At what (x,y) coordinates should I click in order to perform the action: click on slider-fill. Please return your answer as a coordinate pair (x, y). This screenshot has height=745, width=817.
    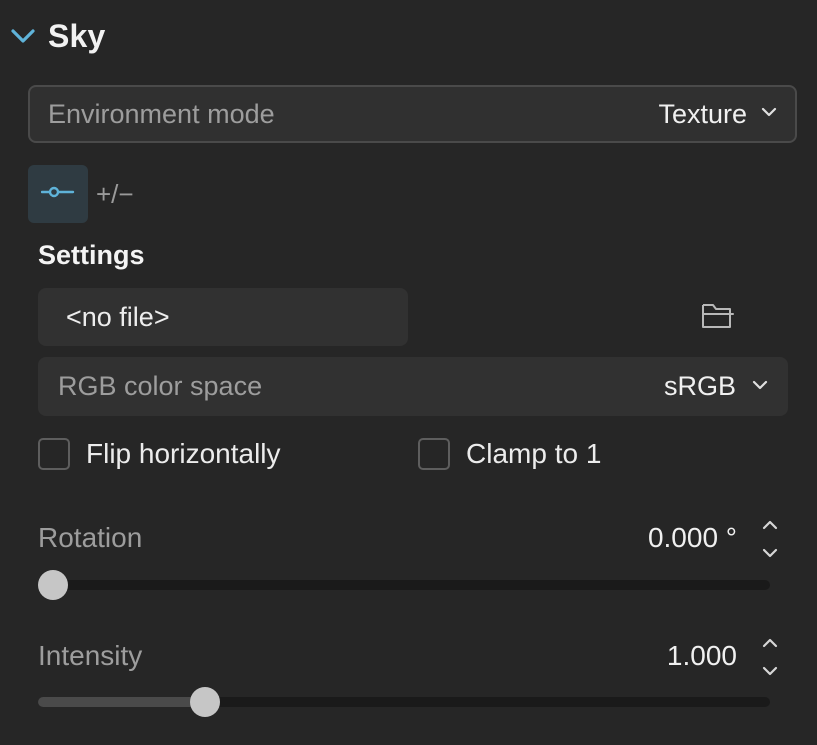
    Looking at the image, I should click on (122, 702).